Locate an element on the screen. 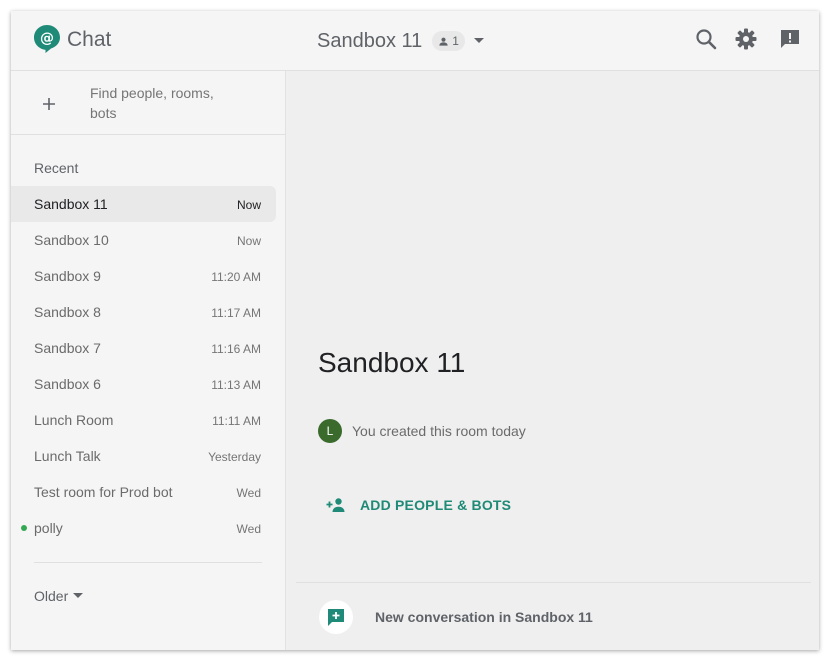  room-name: Sandbox 9 is located at coordinates (67, 276).